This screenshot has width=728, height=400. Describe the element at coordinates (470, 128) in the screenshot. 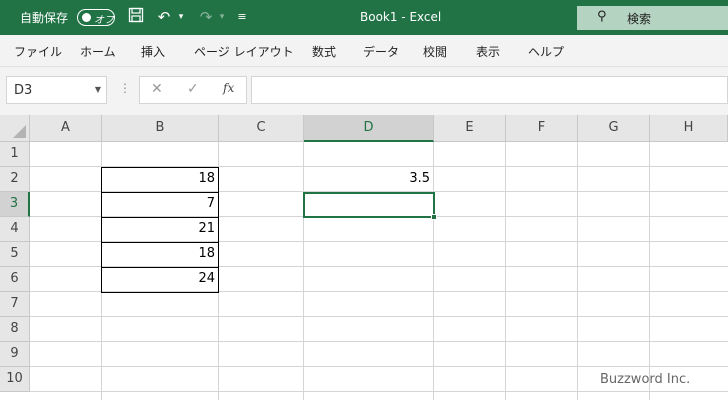

I see `column-header-e: E` at that location.